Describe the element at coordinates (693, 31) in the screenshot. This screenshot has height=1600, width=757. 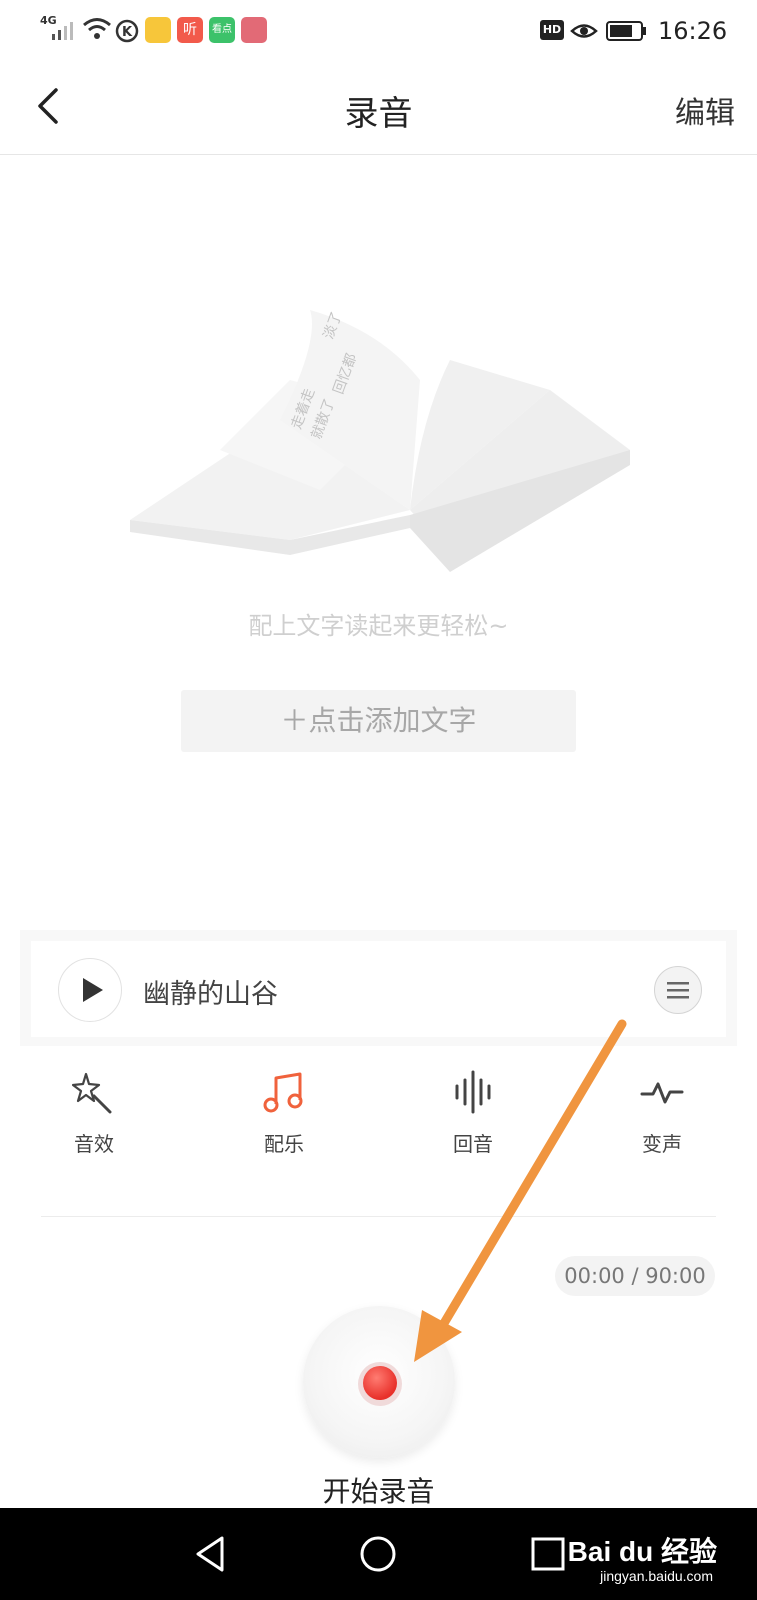
I see `clock: 16:26` at that location.